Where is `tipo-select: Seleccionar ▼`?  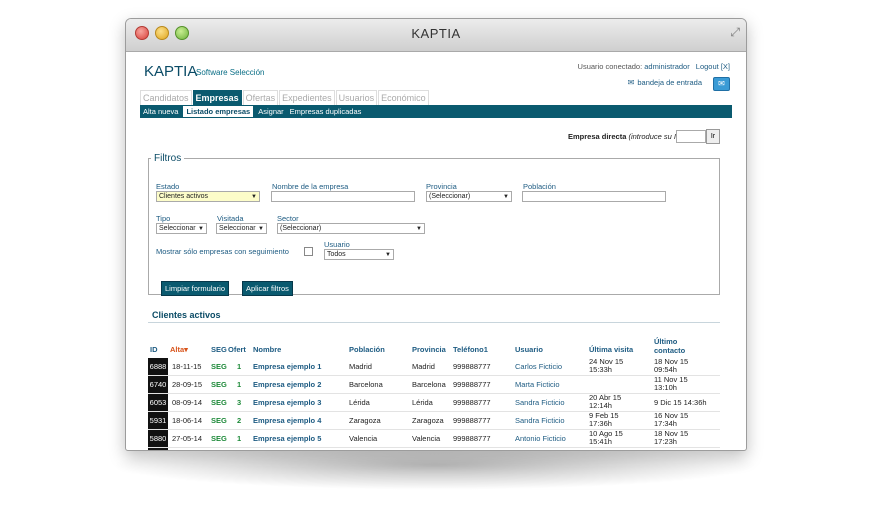 tipo-select: Seleccionar ▼ is located at coordinates (181, 228).